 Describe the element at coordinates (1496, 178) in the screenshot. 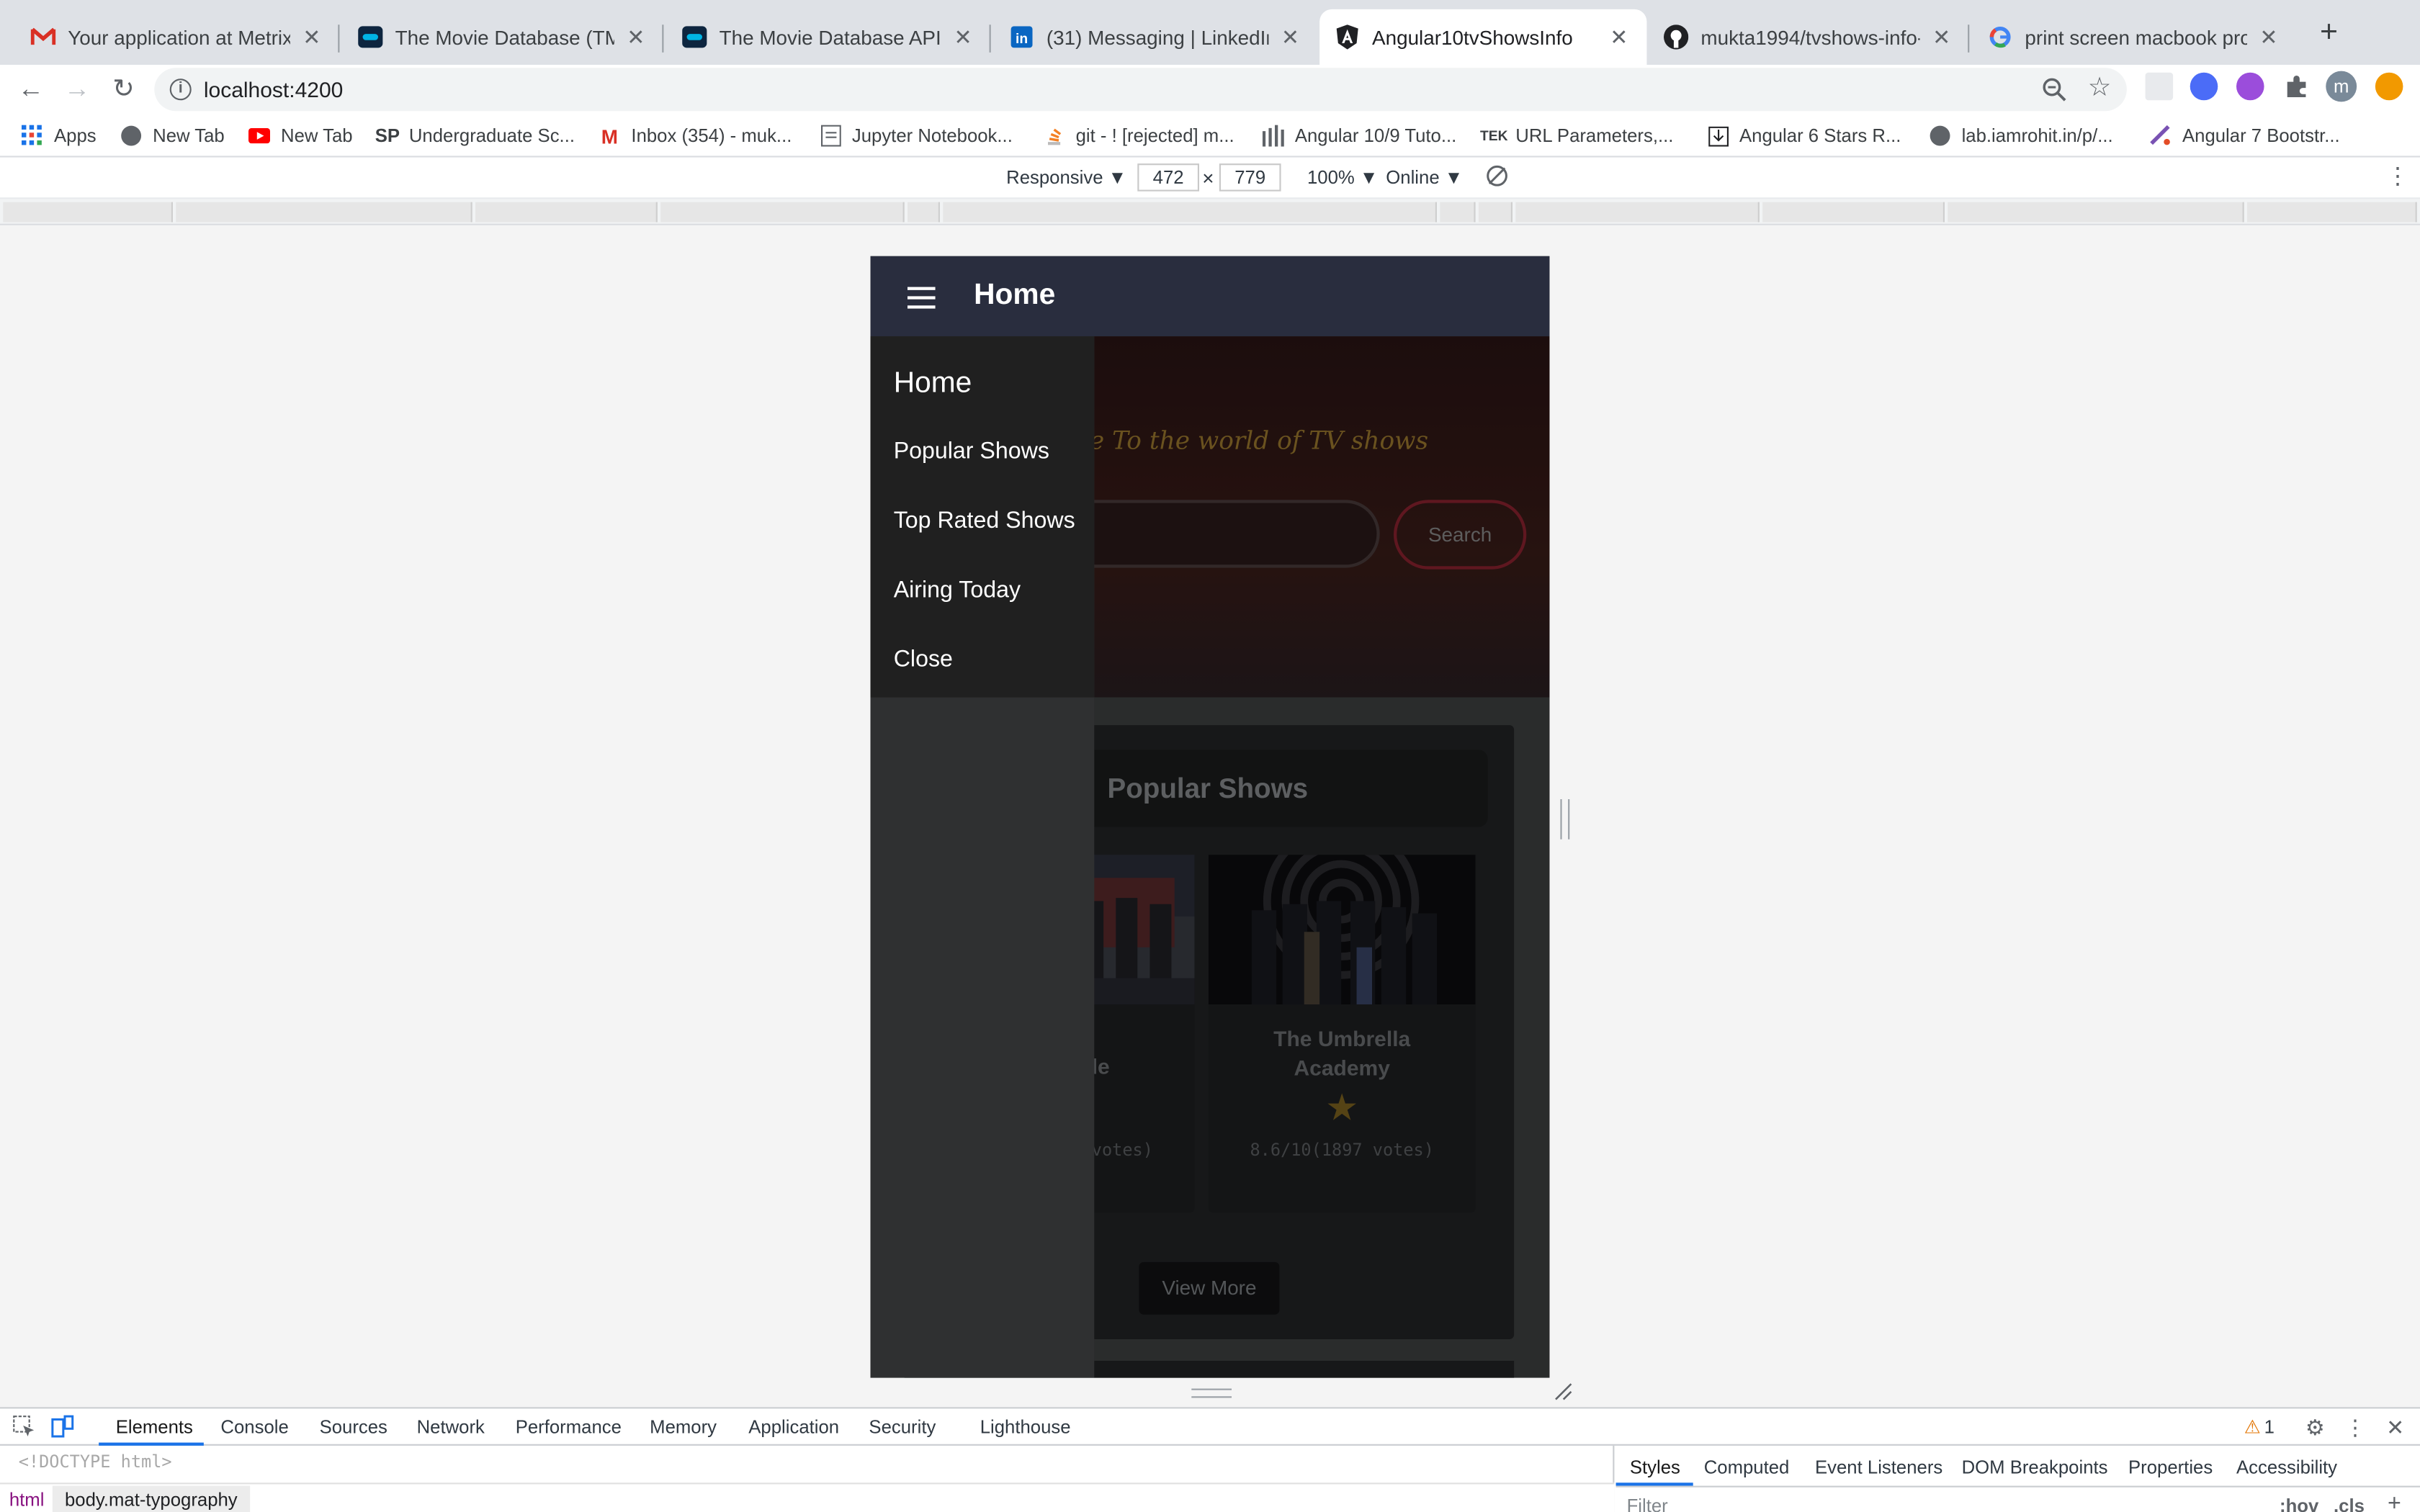

I see `rotate-icon` at that location.